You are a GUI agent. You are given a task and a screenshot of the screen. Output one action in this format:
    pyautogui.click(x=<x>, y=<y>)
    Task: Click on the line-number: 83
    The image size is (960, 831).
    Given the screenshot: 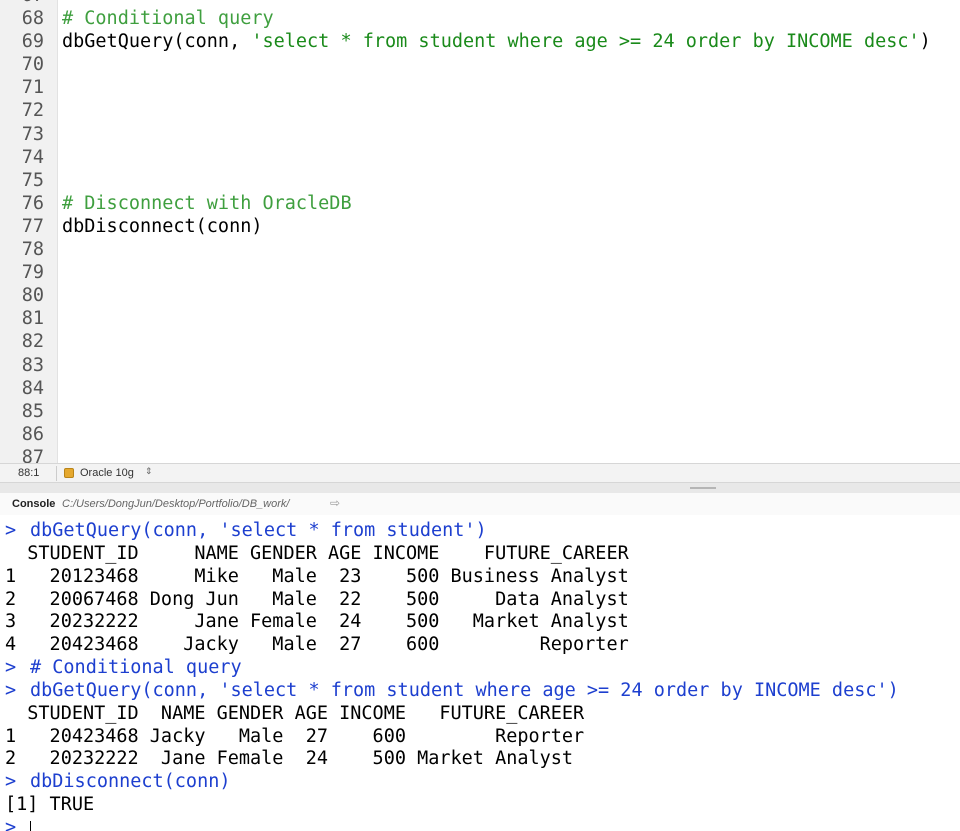 What is the action you would take?
    pyautogui.click(x=32, y=365)
    